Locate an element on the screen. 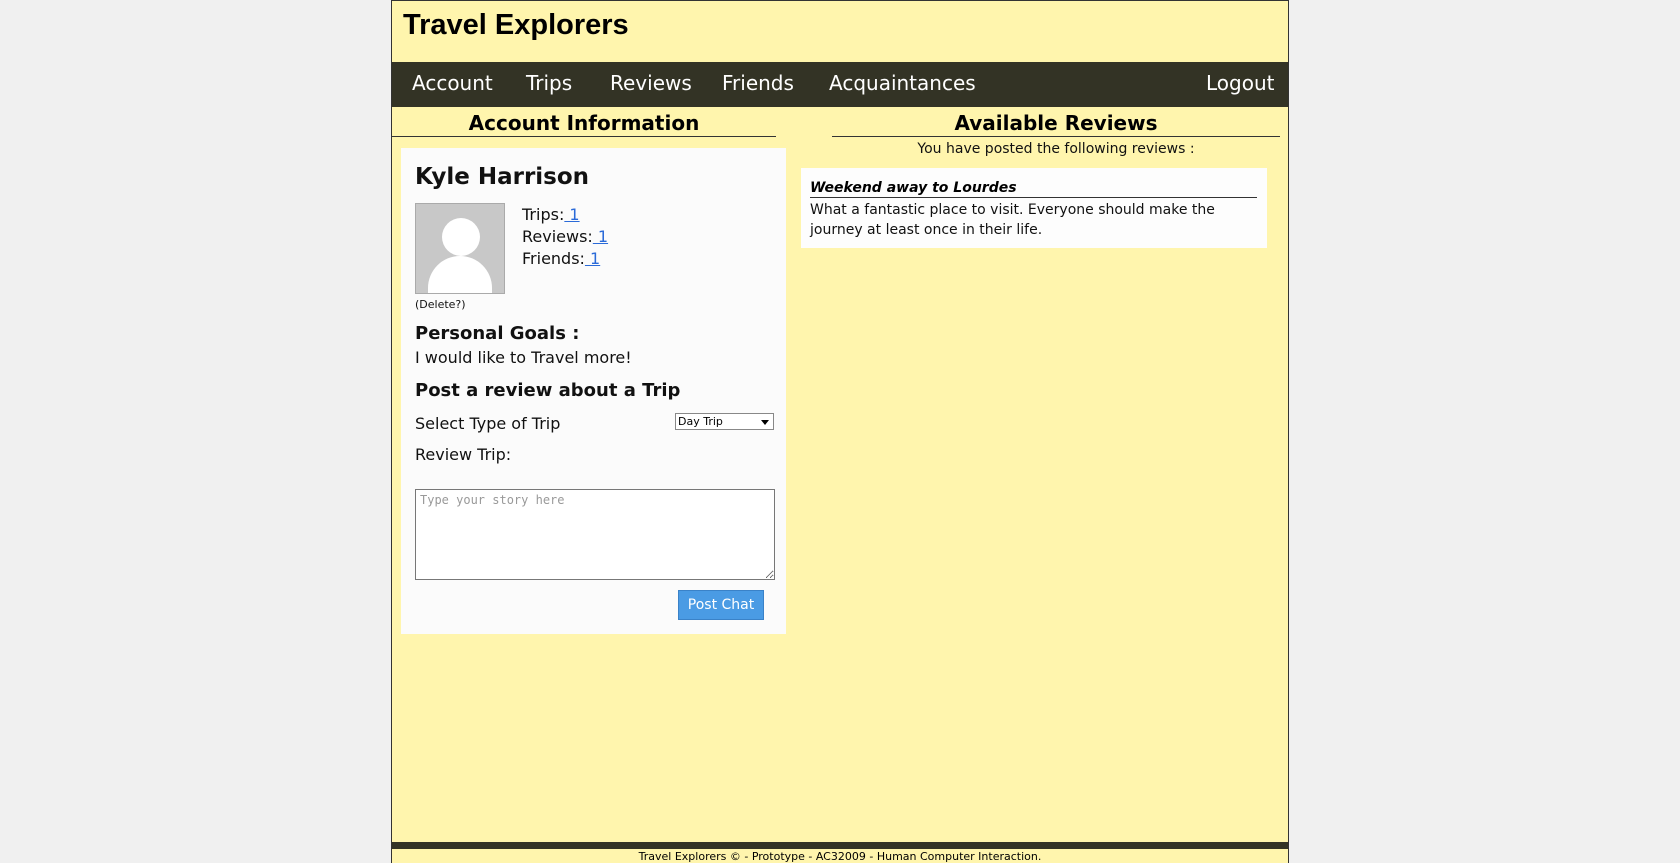 This screenshot has height=863, width=1680. review-title: Weekend away to Lourdes is located at coordinates (1033, 189).